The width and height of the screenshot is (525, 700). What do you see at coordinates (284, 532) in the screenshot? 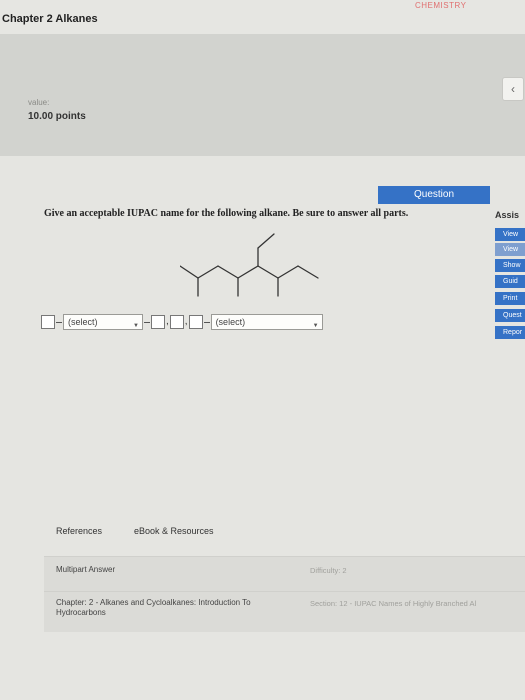
I see `references-bar: References eBook & Resources` at bounding box center [284, 532].